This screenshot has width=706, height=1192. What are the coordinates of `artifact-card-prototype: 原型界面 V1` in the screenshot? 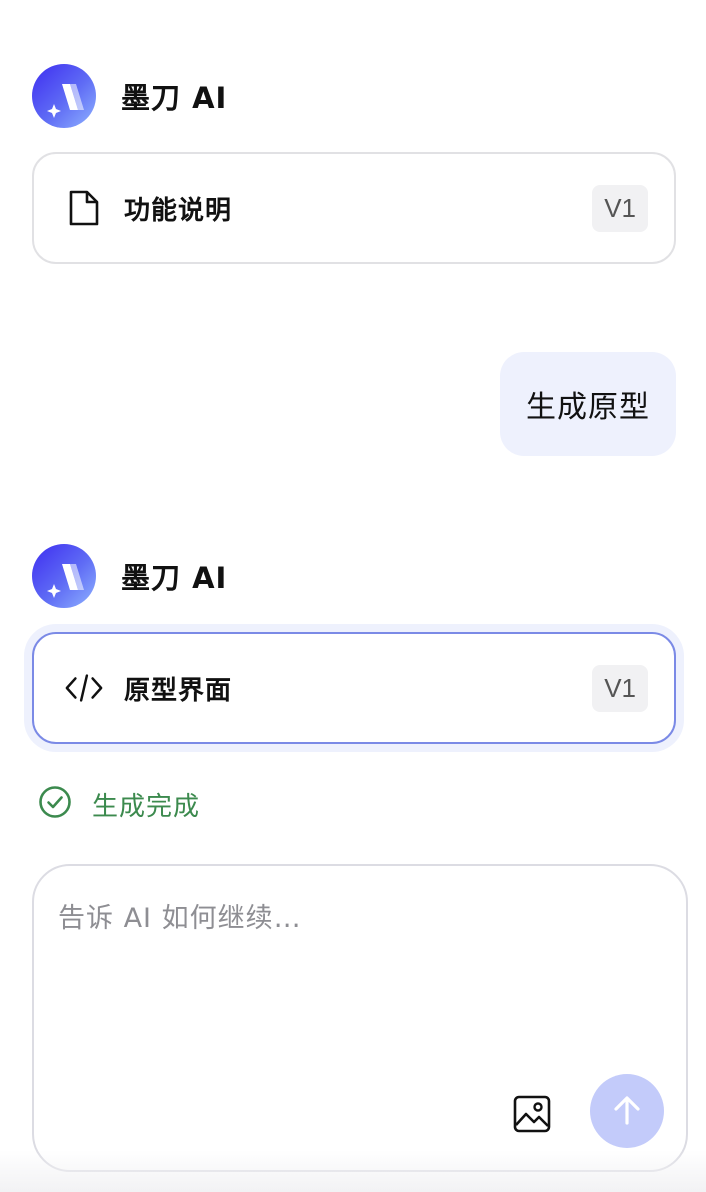 It's located at (354, 688).